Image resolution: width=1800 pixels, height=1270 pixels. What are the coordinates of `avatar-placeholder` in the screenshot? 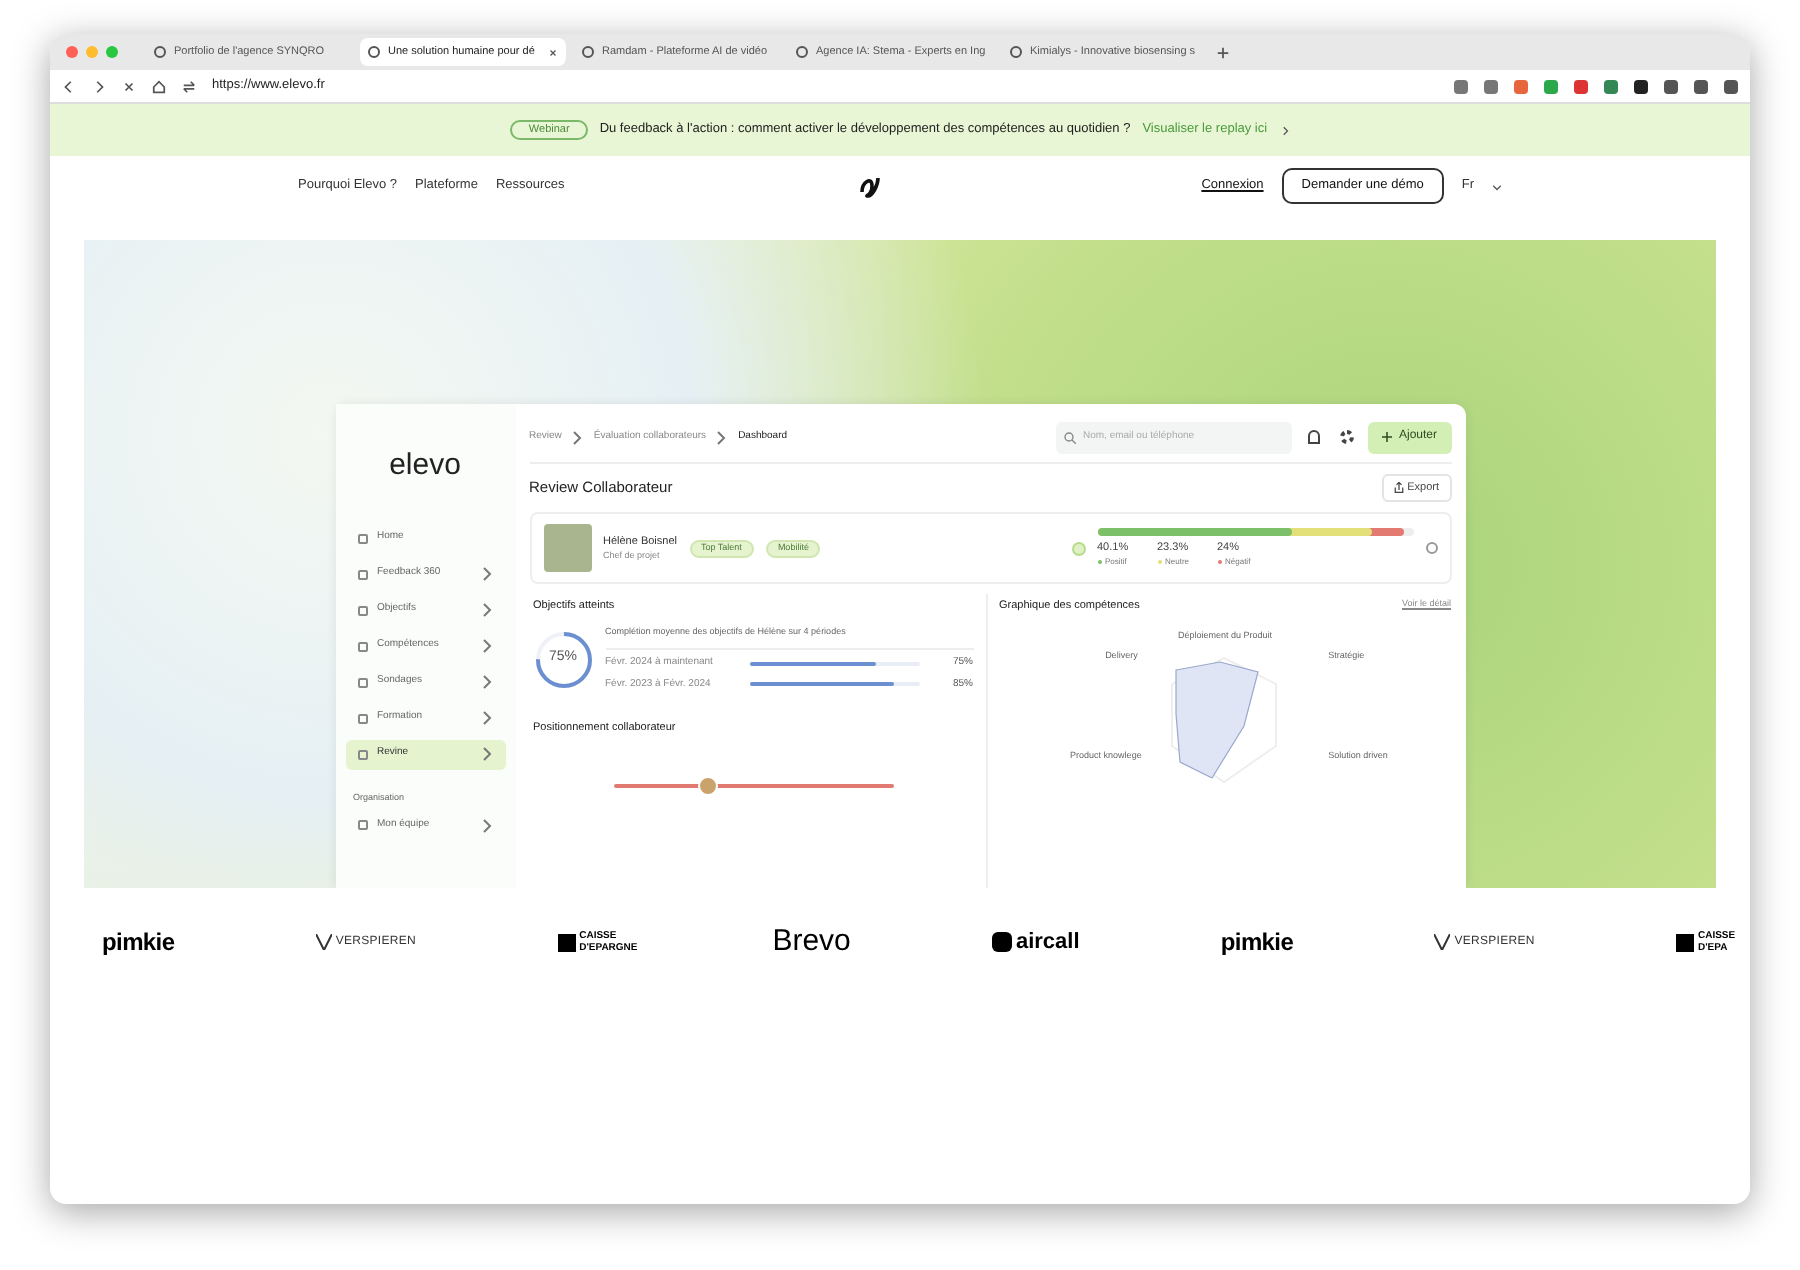 It's located at (567, 548).